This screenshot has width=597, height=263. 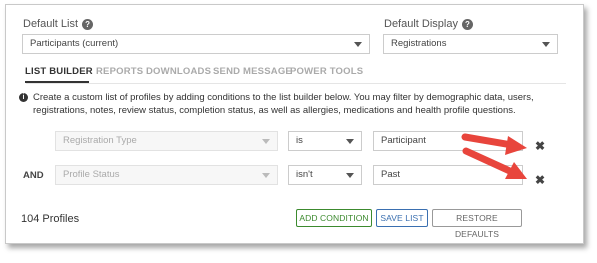 What do you see at coordinates (33, 175) in the screenshot?
I see `condition-conjunction: AND` at bounding box center [33, 175].